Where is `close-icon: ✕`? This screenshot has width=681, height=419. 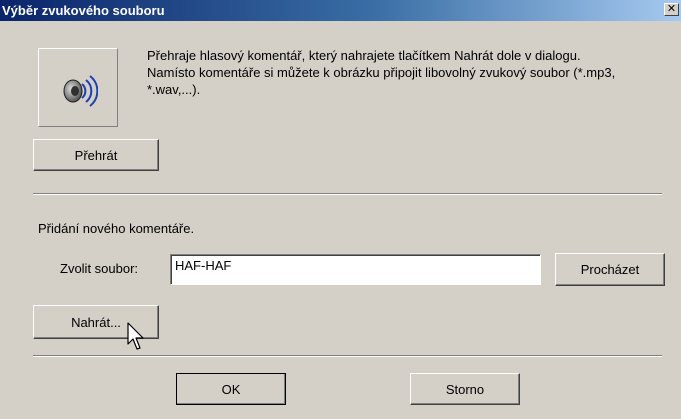
close-icon: ✕ is located at coordinates (671, 9).